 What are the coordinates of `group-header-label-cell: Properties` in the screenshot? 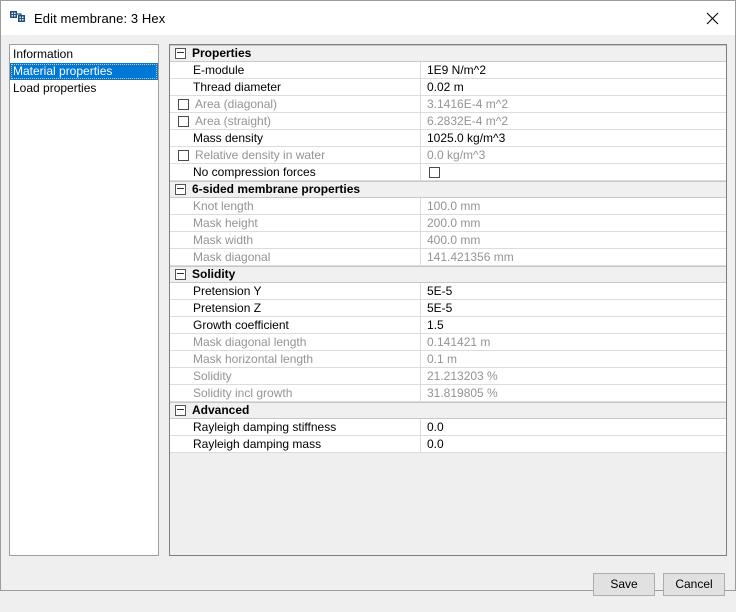 It's located at (448, 53).